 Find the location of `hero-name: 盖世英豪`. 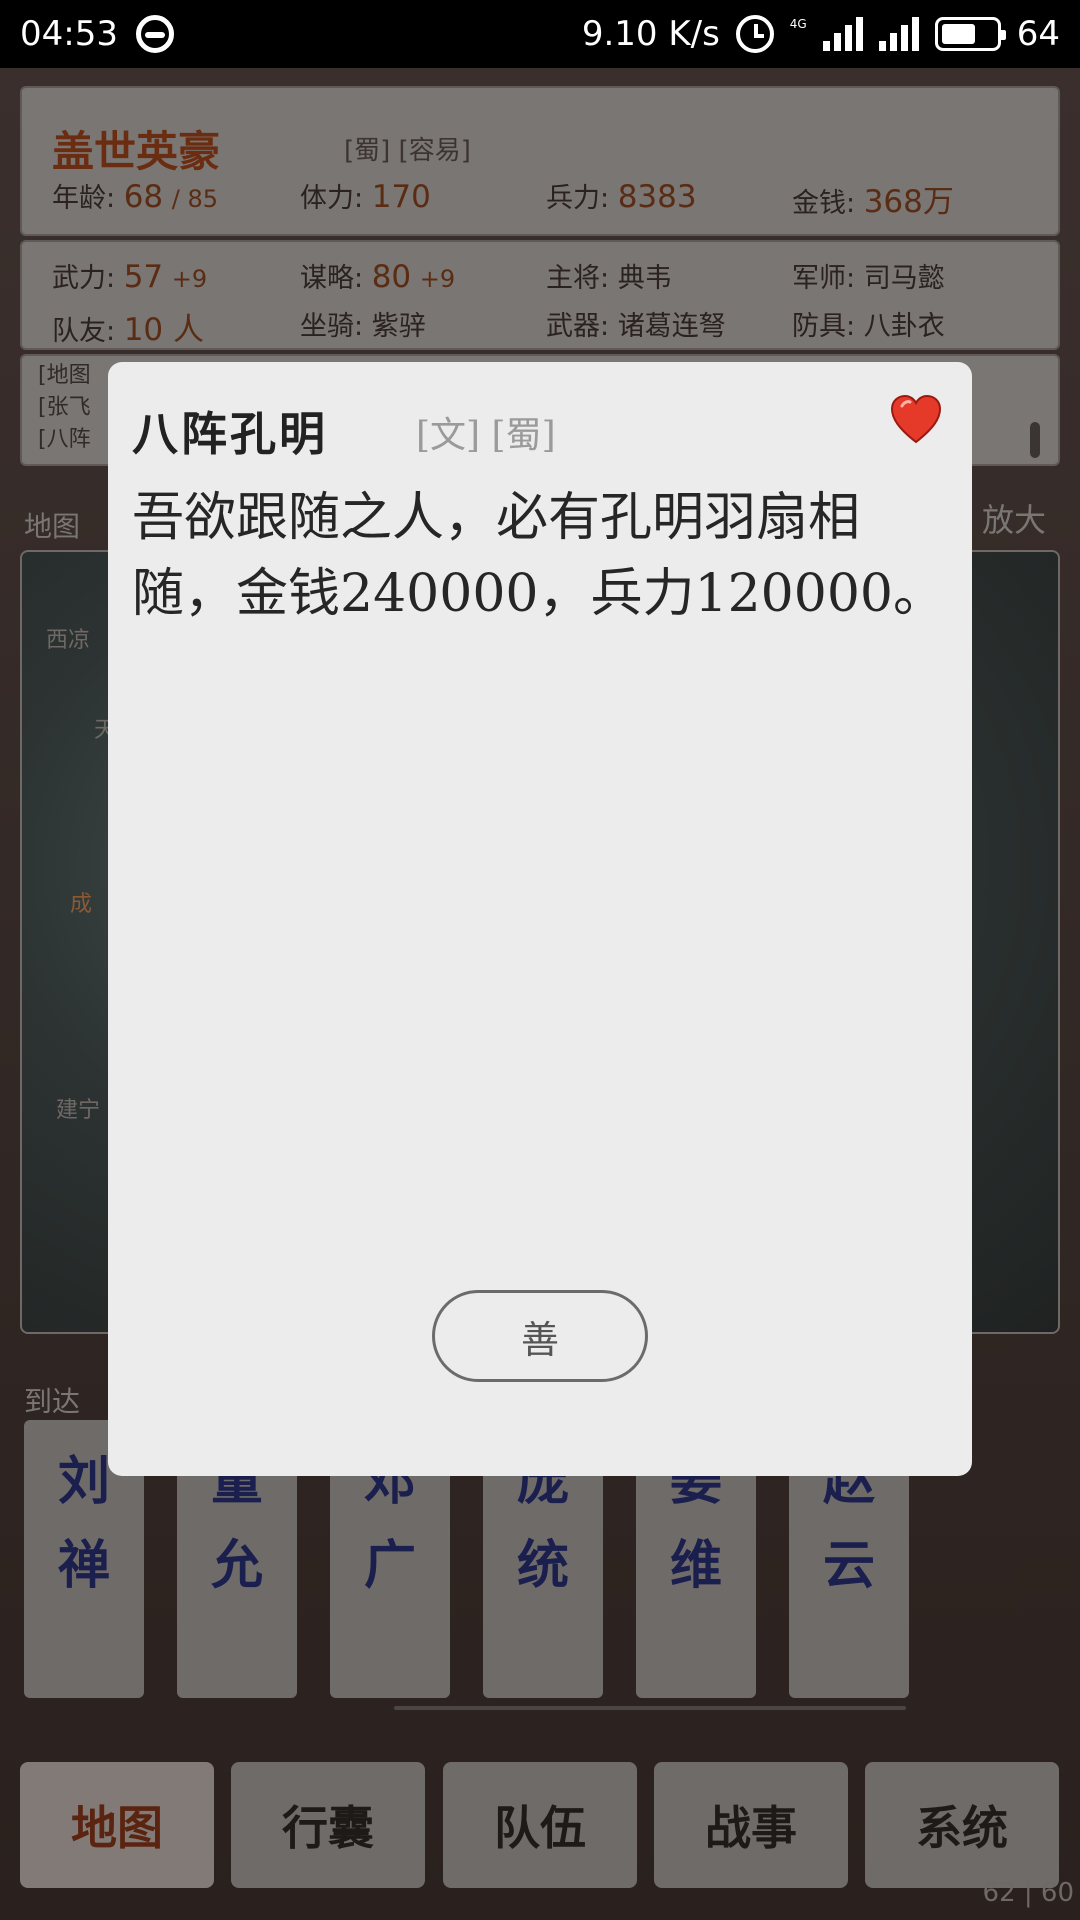

hero-name: 盖世英豪 is located at coordinates (136, 151).